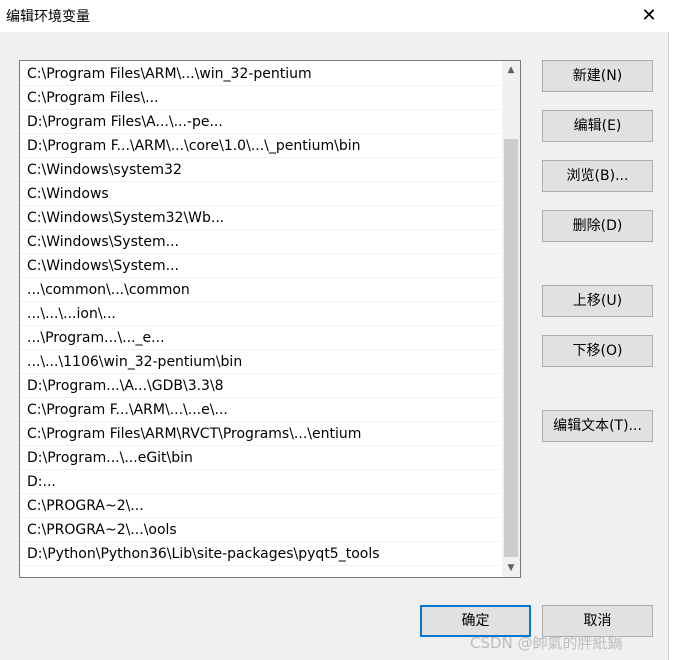  I want to click on path-list-item: D:\Program...\...eGit\bin, so click(260, 458).